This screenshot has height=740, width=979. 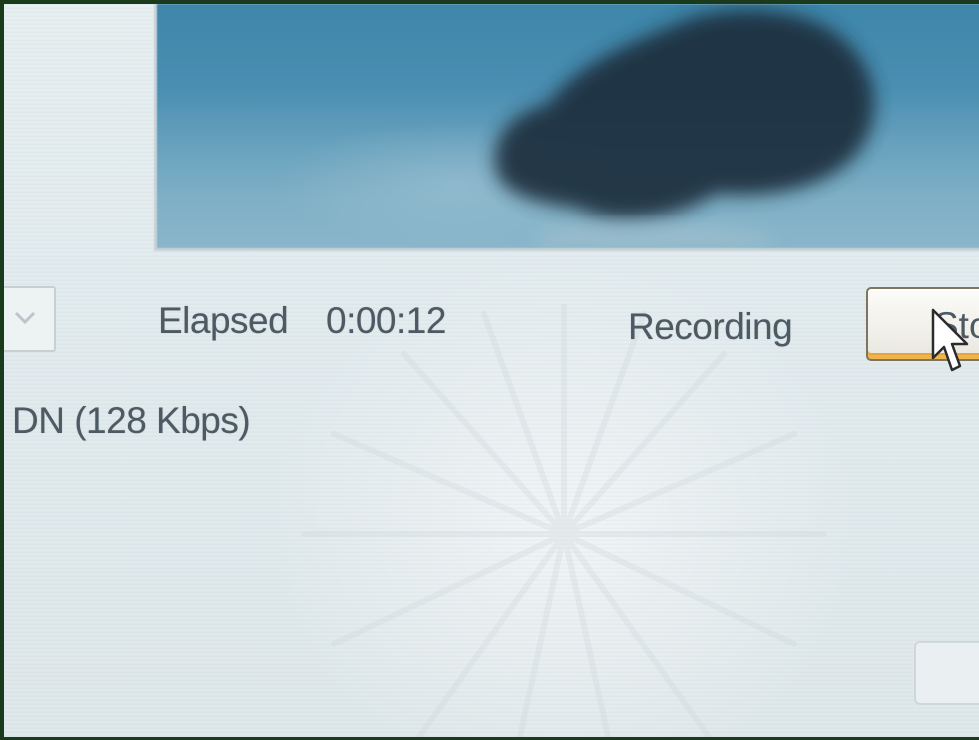 I want to click on dialog-button, so click(x=946, y=673).